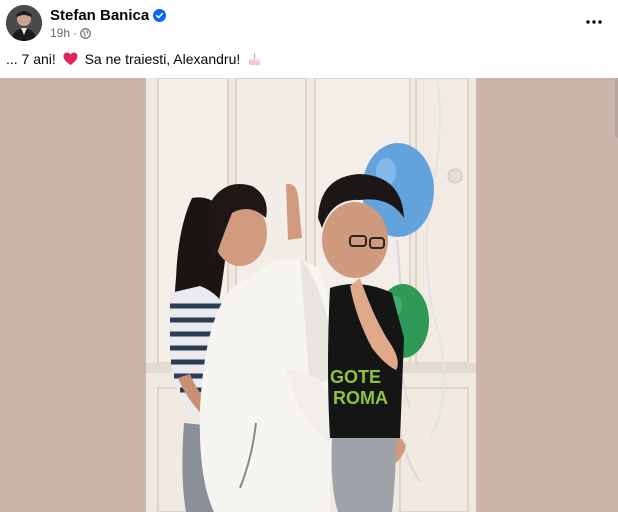 This screenshot has height=512, width=618. Describe the element at coordinates (85, 33) in the screenshot. I see `globe-icon` at that location.